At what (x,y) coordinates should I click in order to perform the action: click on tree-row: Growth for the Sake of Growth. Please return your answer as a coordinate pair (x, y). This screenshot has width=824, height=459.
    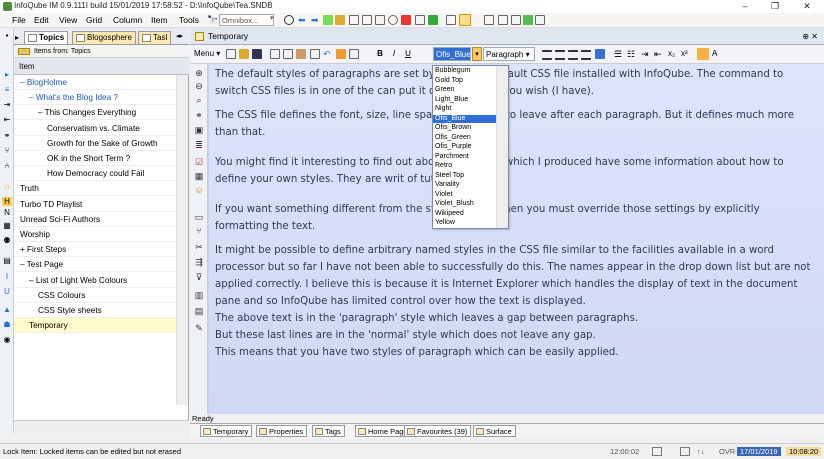
    Looking at the image, I should click on (95, 143).